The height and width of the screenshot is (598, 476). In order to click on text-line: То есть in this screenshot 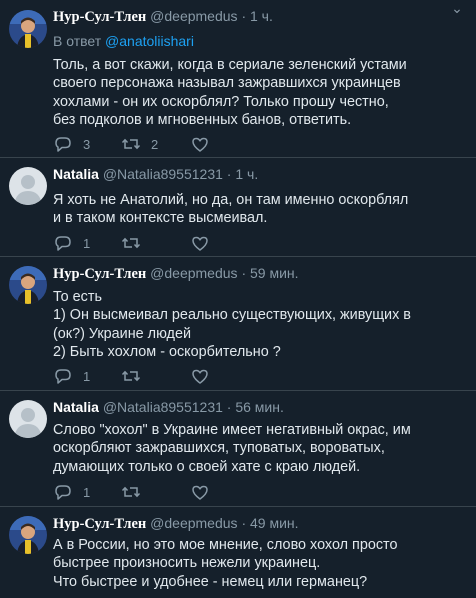, I will do `click(77, 297)`.